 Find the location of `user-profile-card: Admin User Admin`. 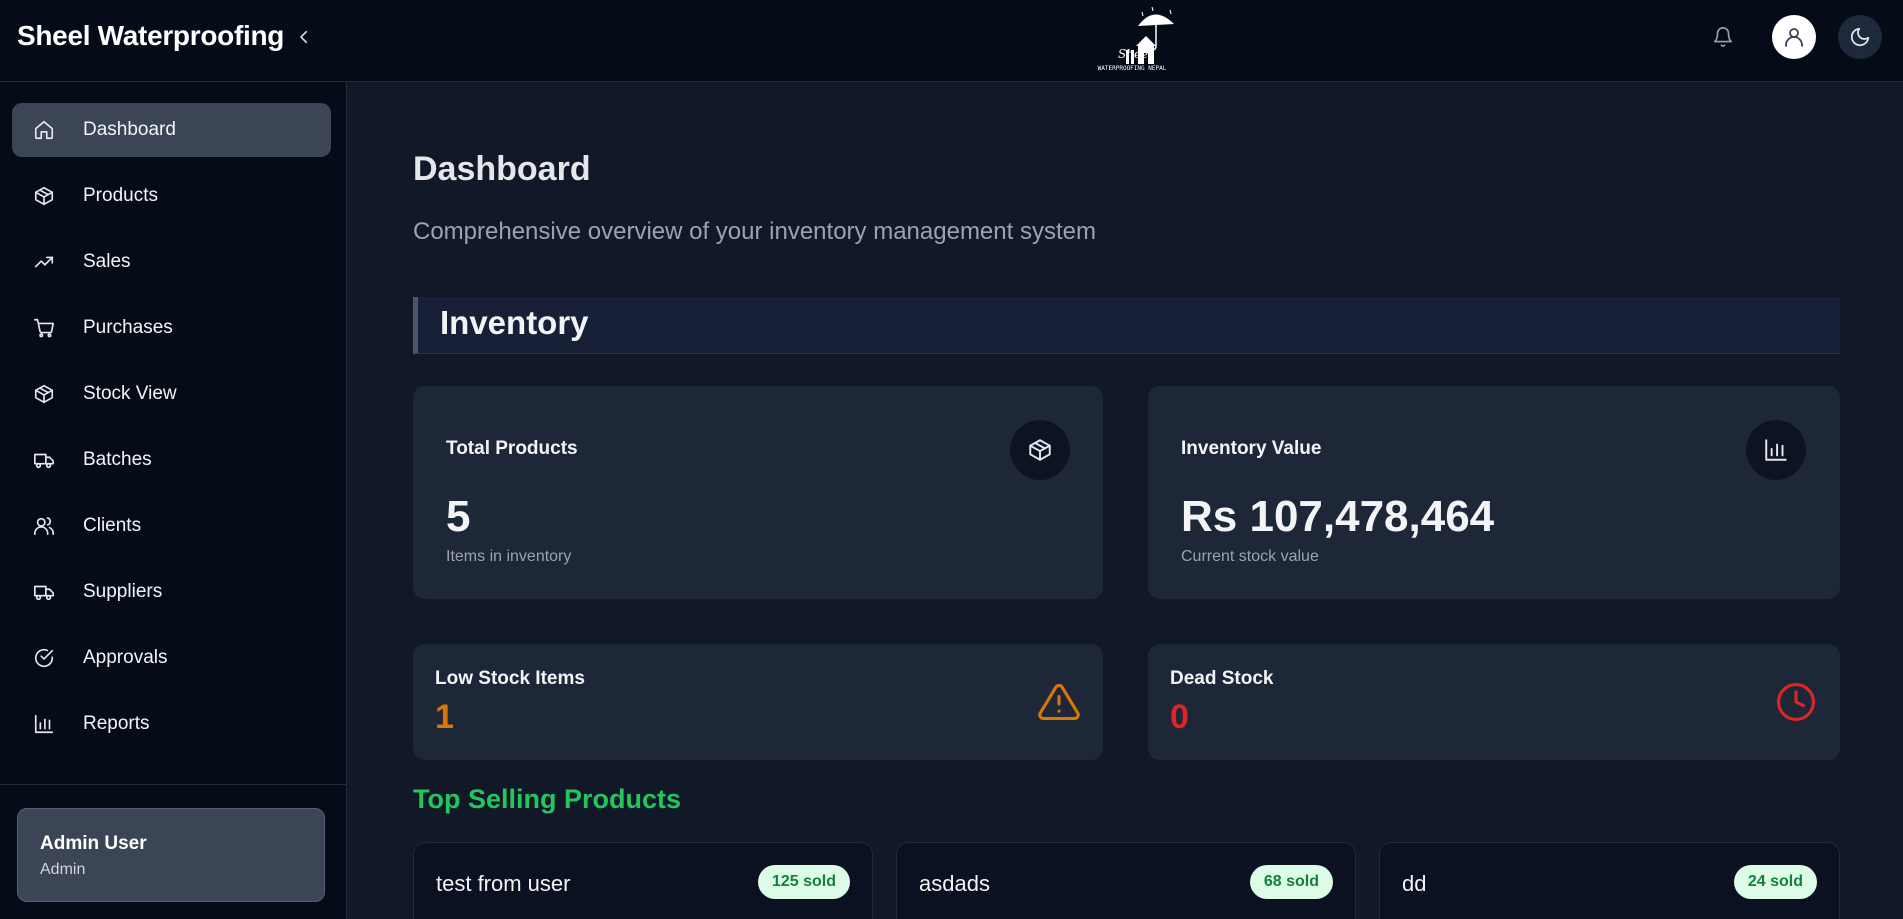

user-profile-card: Admin User Admin is located at coordinates (171, 855).